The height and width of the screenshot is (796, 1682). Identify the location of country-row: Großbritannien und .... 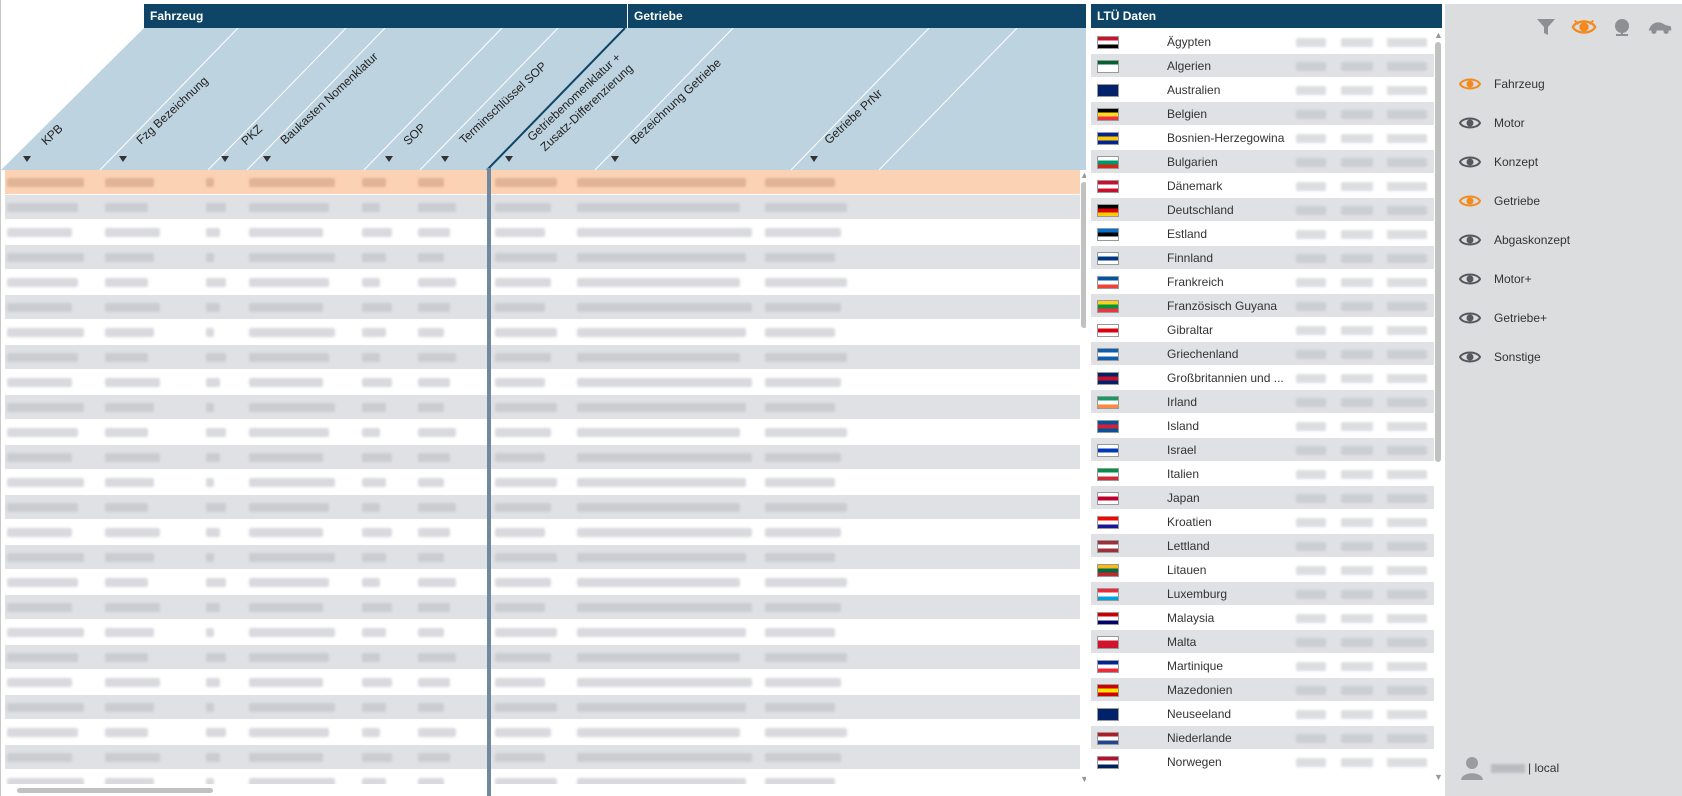
(1262, 378).